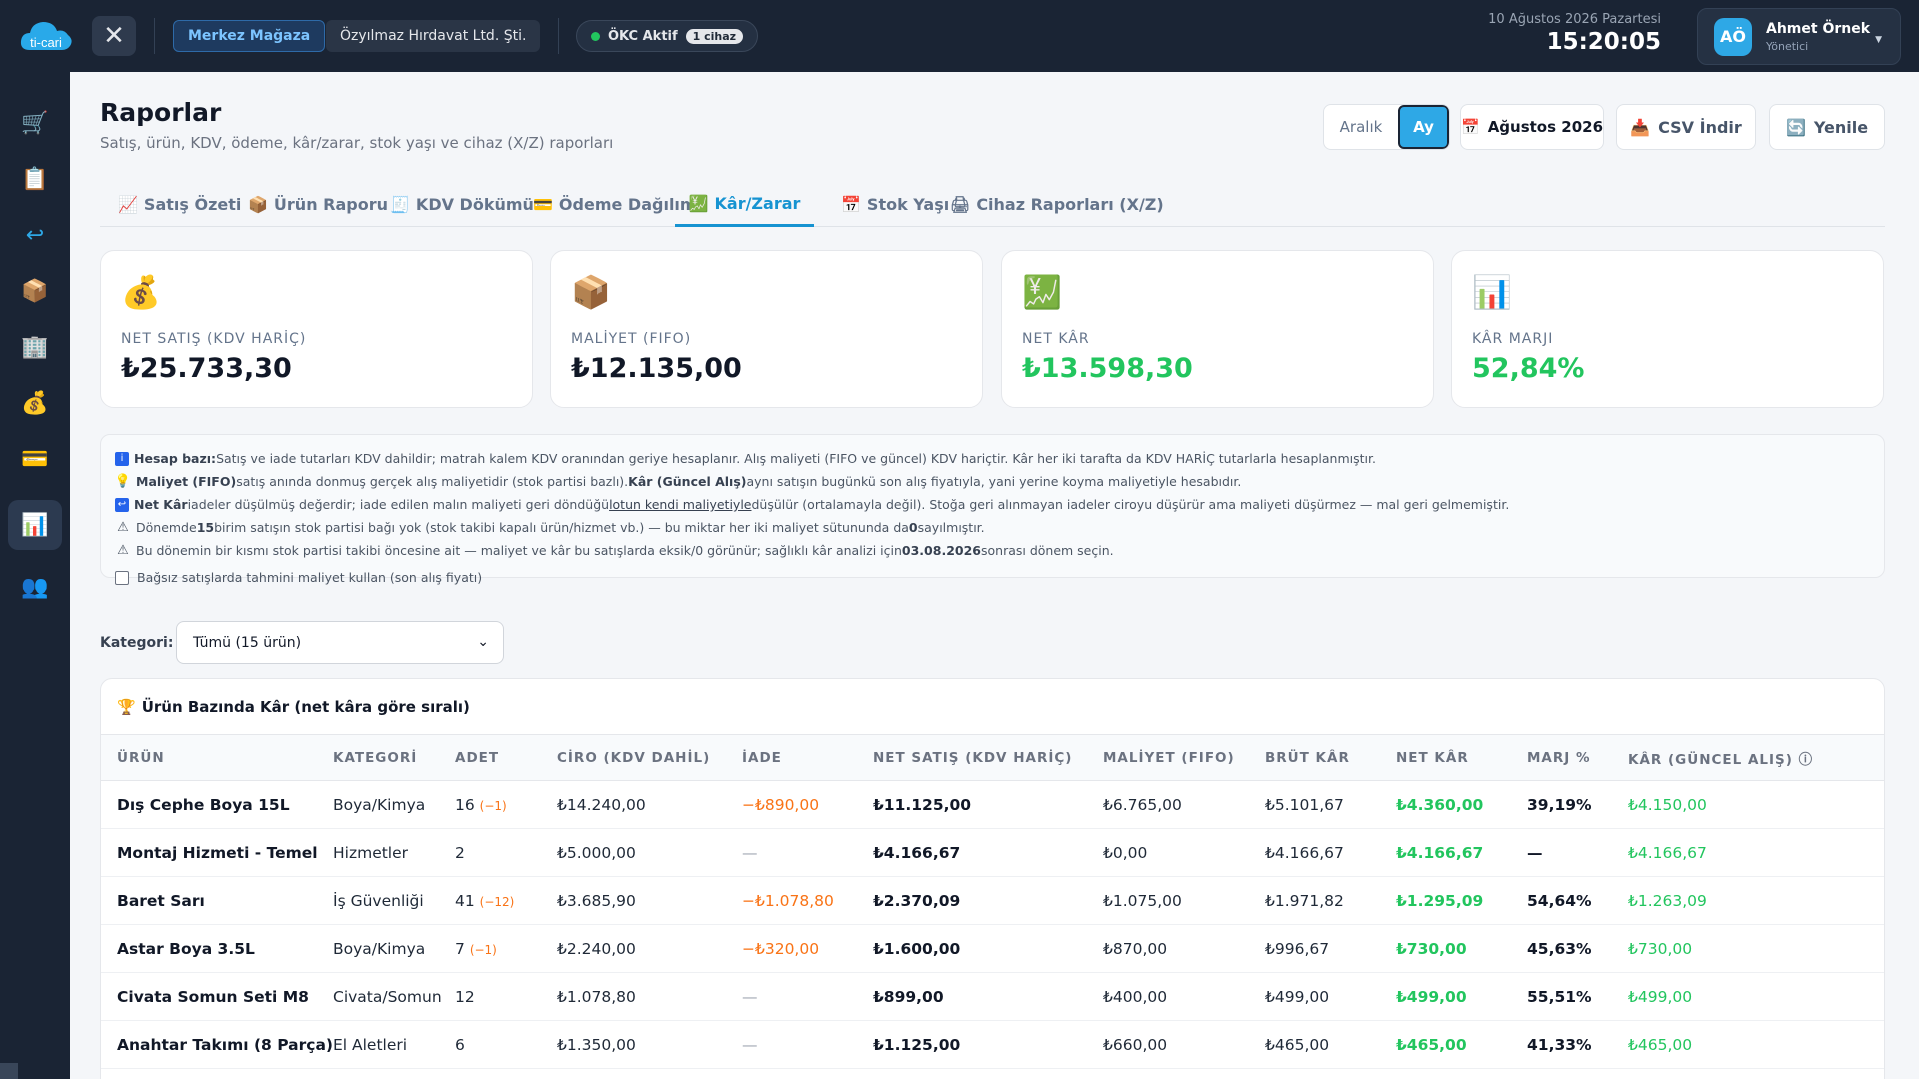 This screenshot has width=1919, height=1079. Describe the element at coordinates (465, 996) in the screenshot. I see `qty-value: 12` at that location.